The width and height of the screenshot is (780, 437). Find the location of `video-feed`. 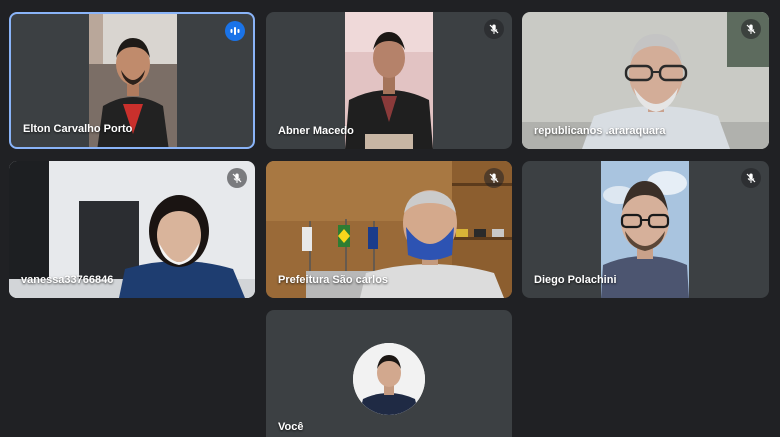

video-feed is located at coordinates (389, 80).